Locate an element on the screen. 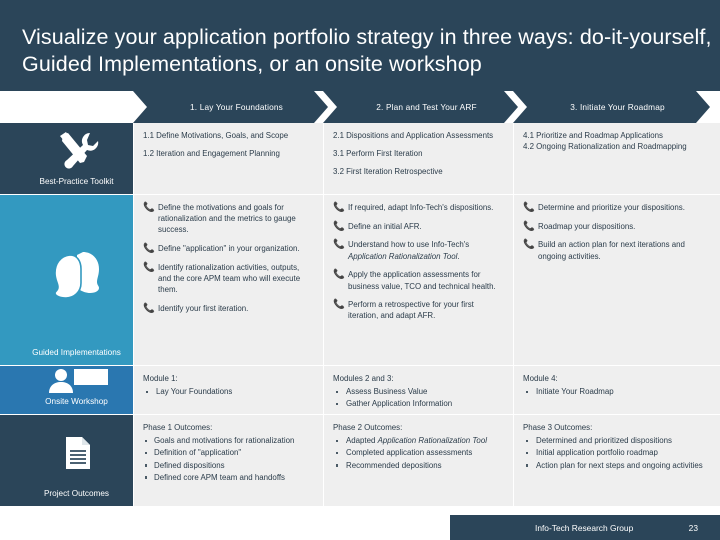  tools-icon is located at coordinates (76, 150).